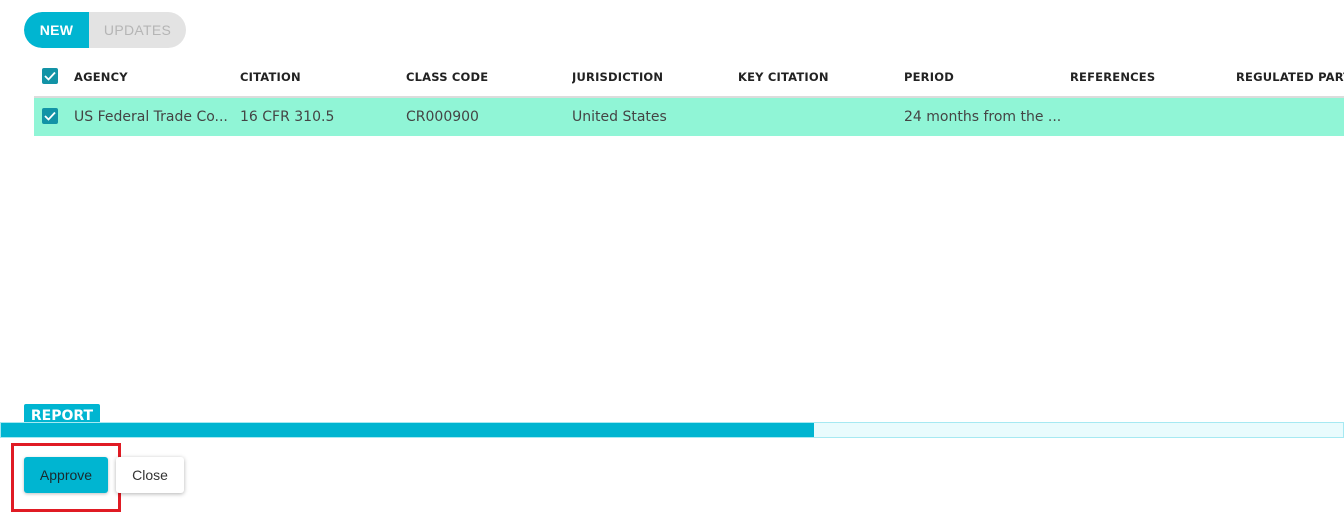 The height and width of the screenshot is (524, 1344). What do you see at coordinates (442, 117) in the screenshot?
I see `cell-class-code: CR000900` at bounding box center [442, 117].